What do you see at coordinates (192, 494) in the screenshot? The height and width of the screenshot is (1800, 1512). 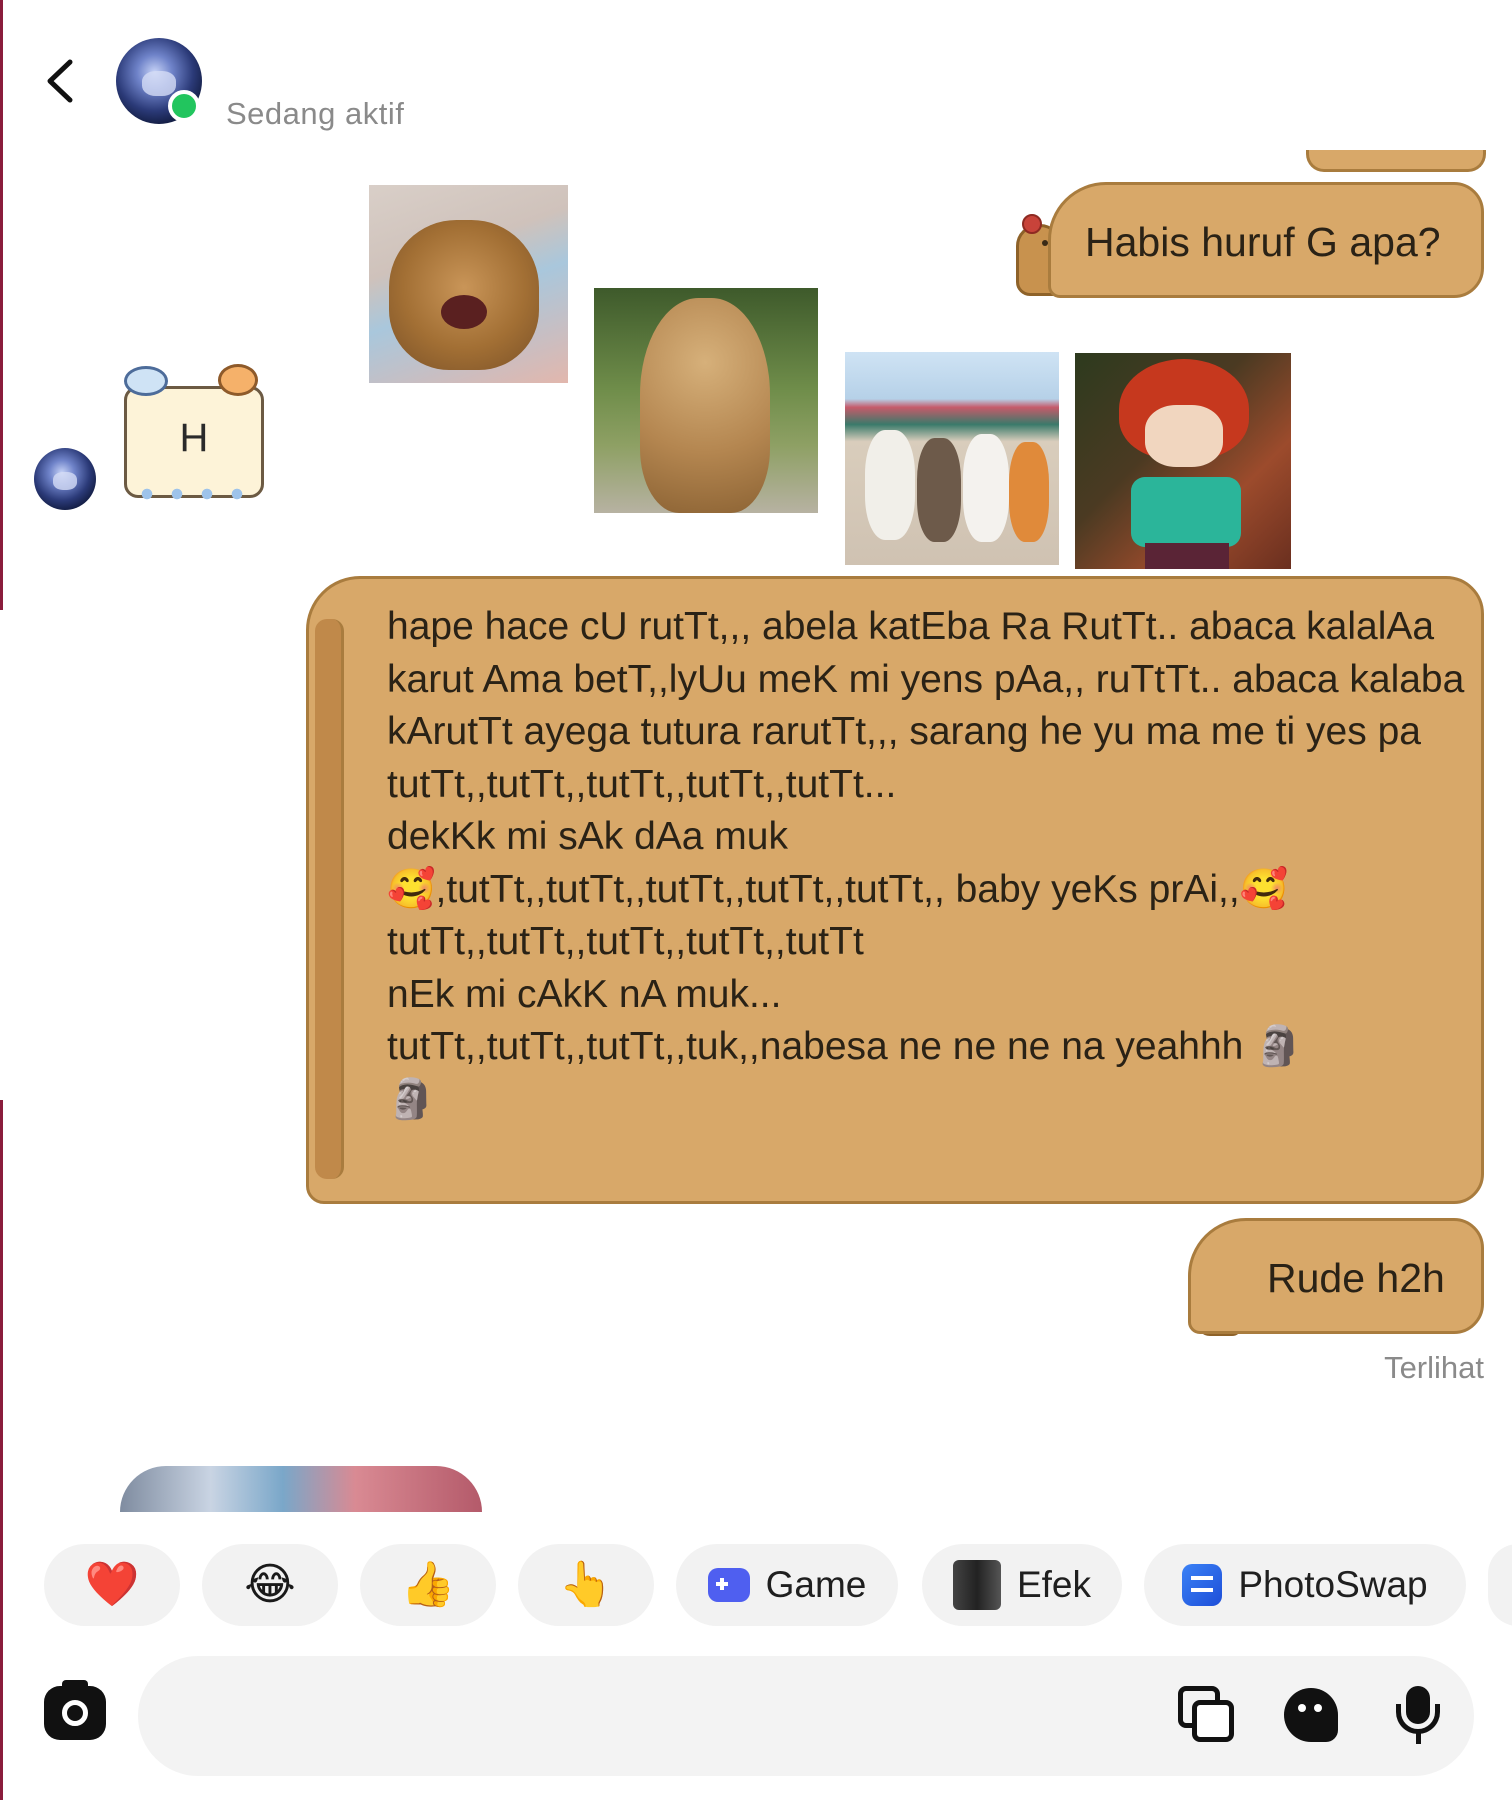 I see `paw-prints-icon` at bounding box center [192, 494].